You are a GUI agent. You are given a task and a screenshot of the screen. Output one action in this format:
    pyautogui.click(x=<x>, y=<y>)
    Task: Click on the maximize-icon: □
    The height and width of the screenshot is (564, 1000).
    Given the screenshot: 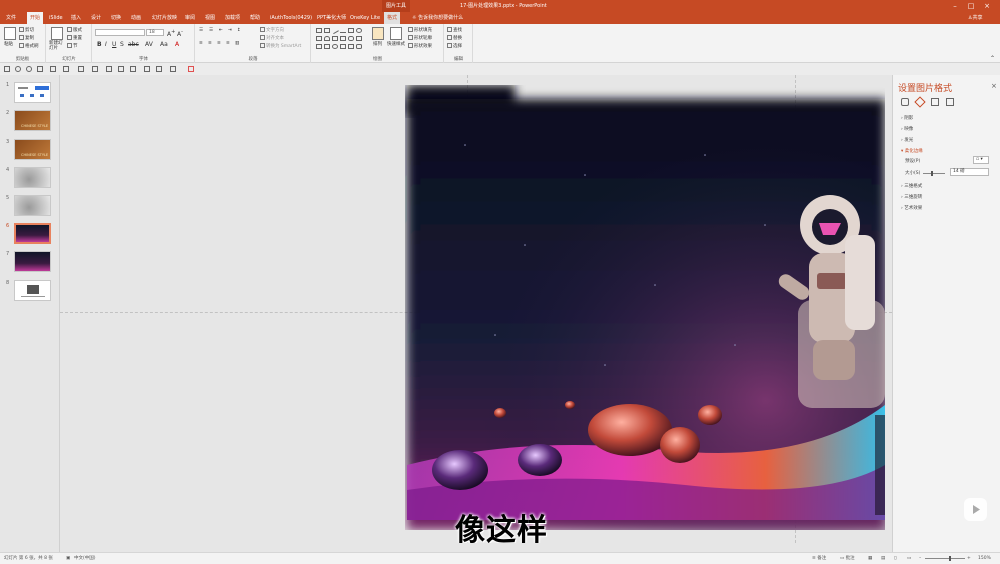 What is the action you would take?
    pyautogui.click(x=971, y=6)
    